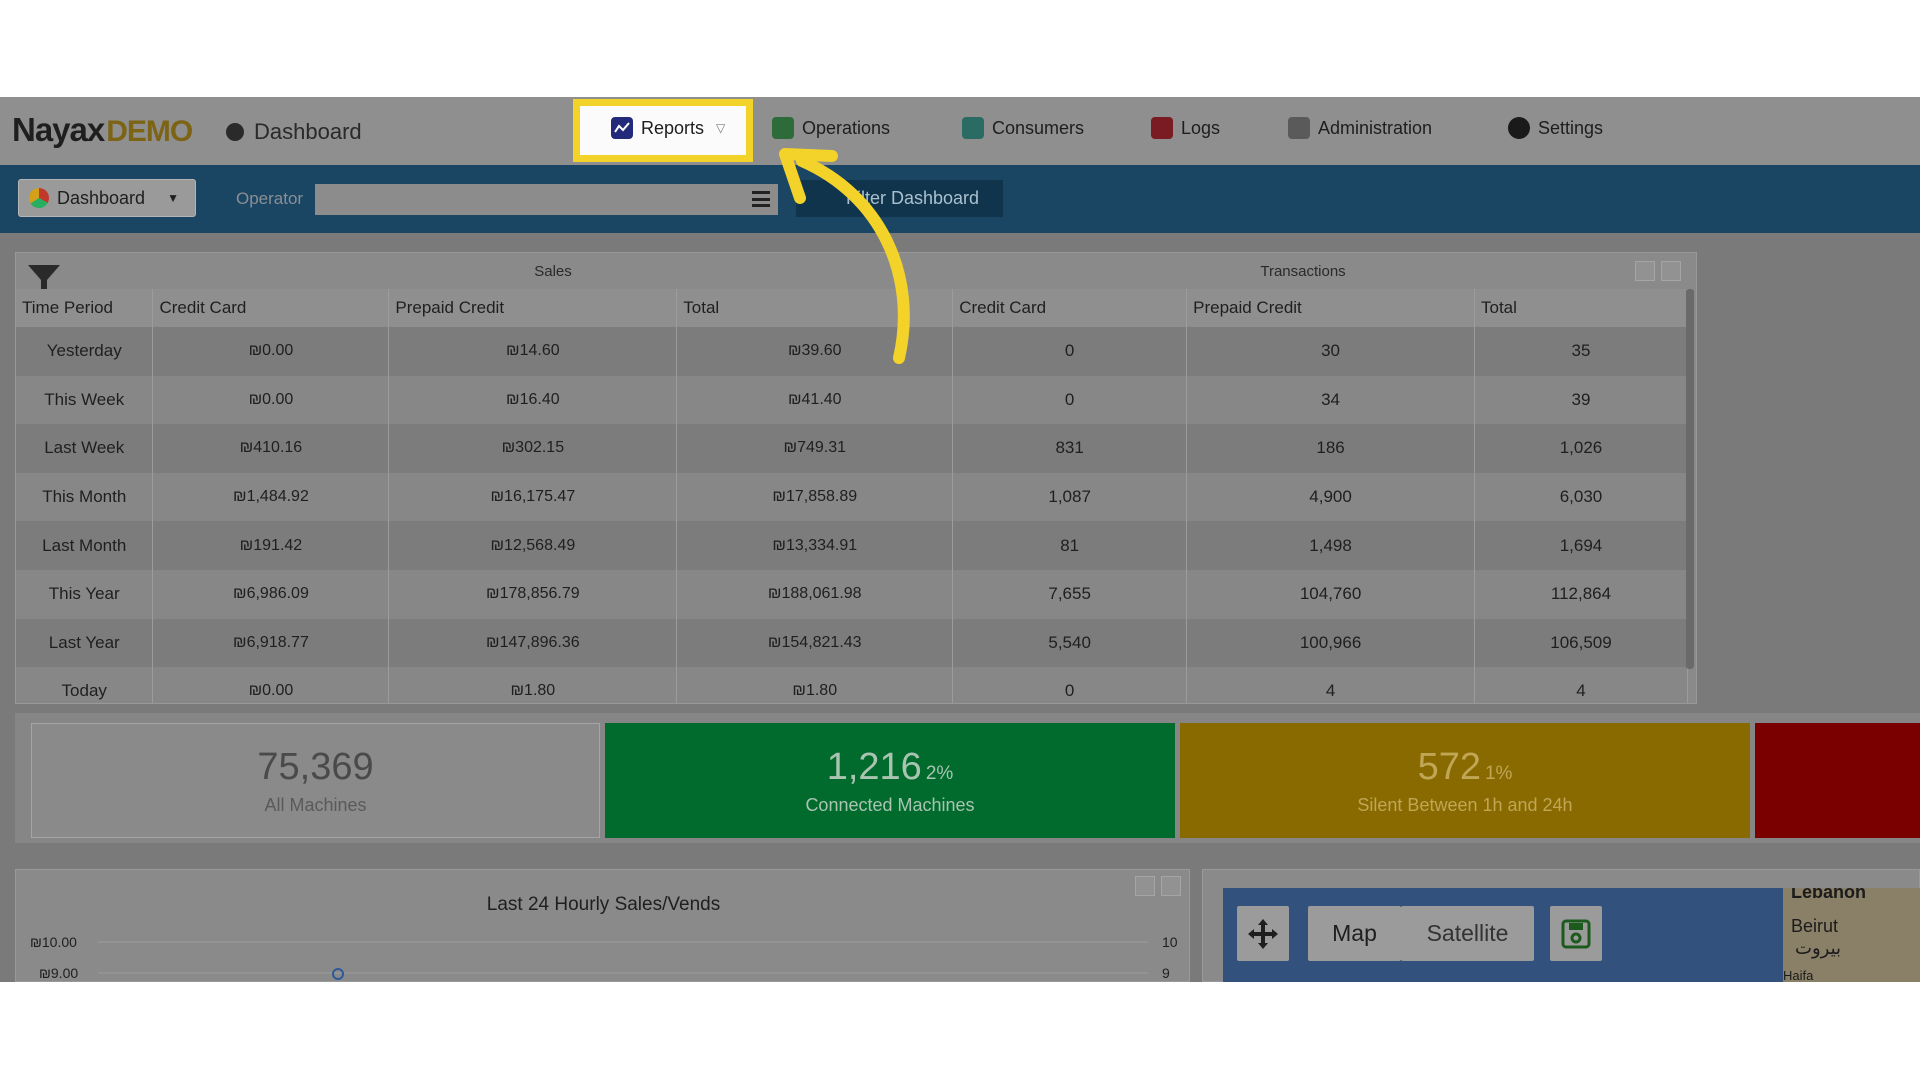  What do you see at coordinates (604, 957) in the screenshot?
I see `hourly-chart-plot: ₪10.00 ₪9.00 10 9` at bounding box center [604, 957].